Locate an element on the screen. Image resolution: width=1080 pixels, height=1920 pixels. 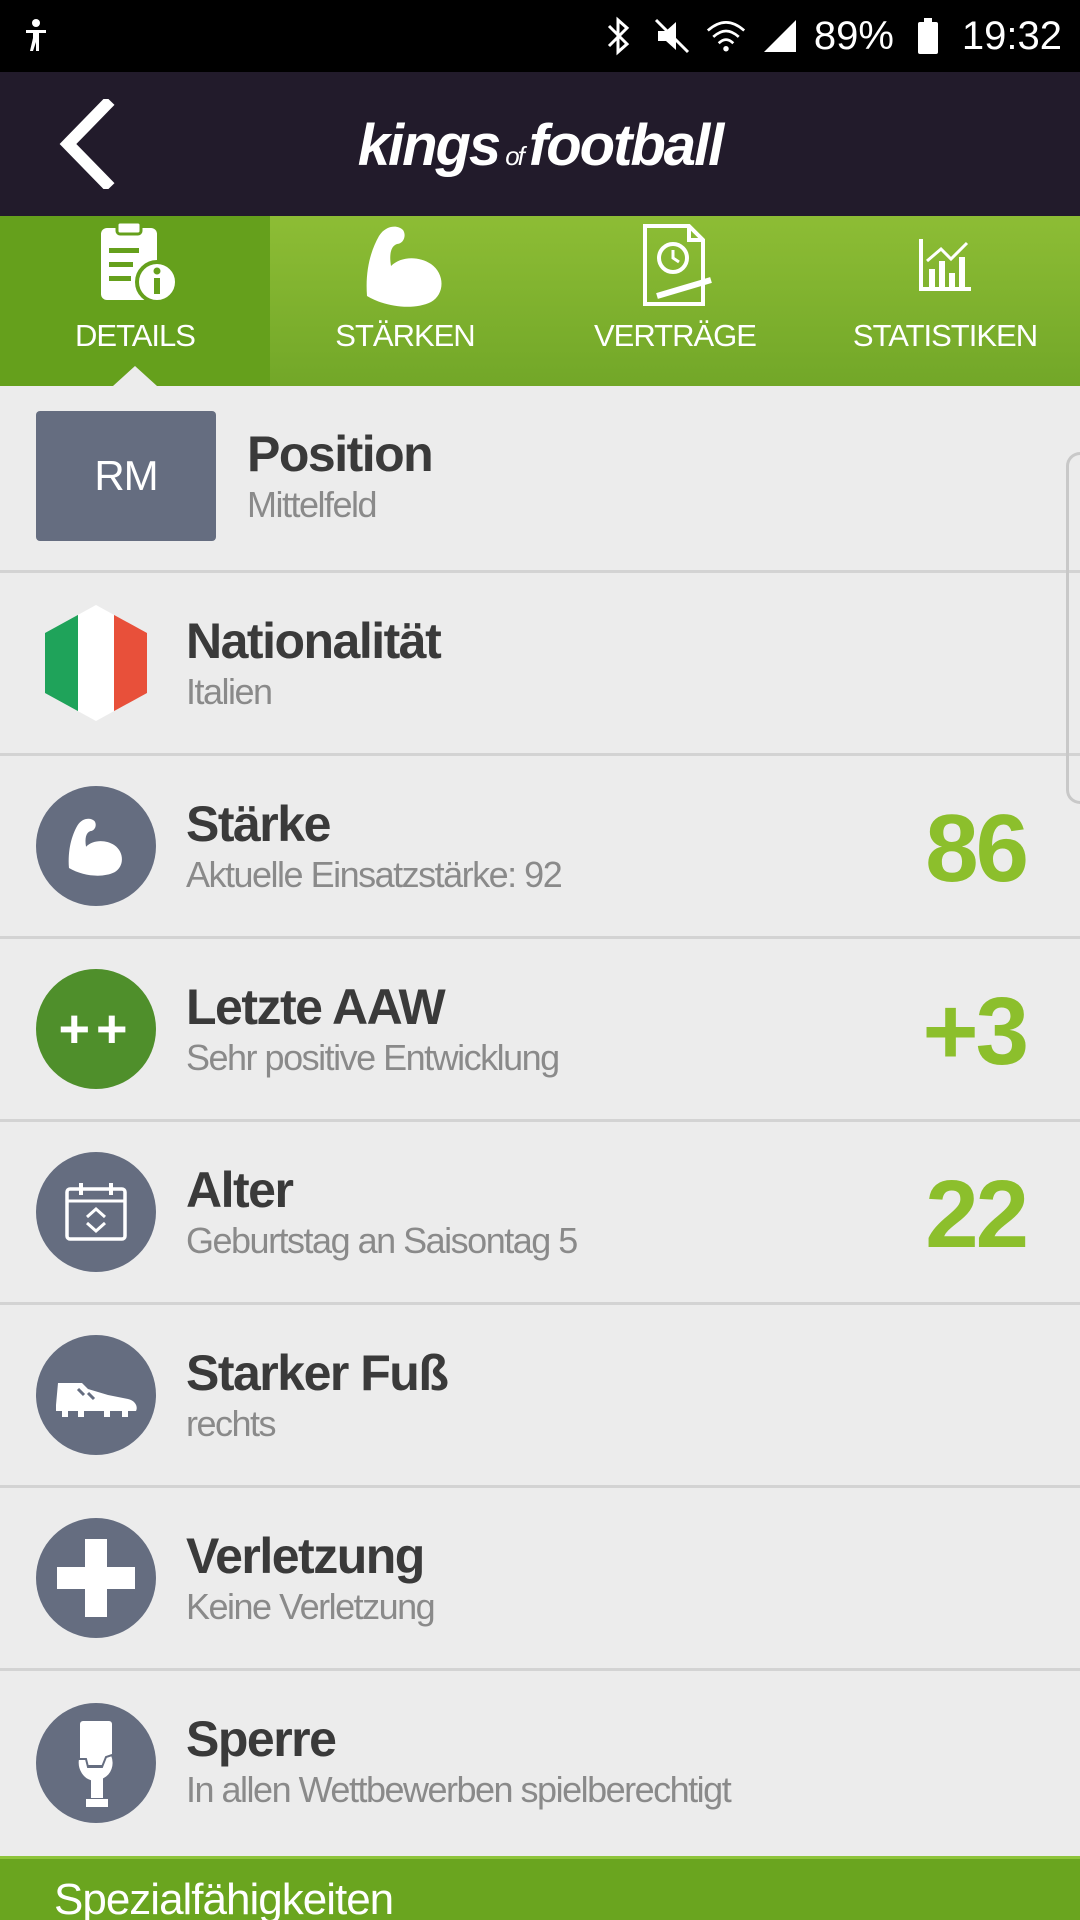
row-title: Starker Fuß is located at coordinates (317, 1373).